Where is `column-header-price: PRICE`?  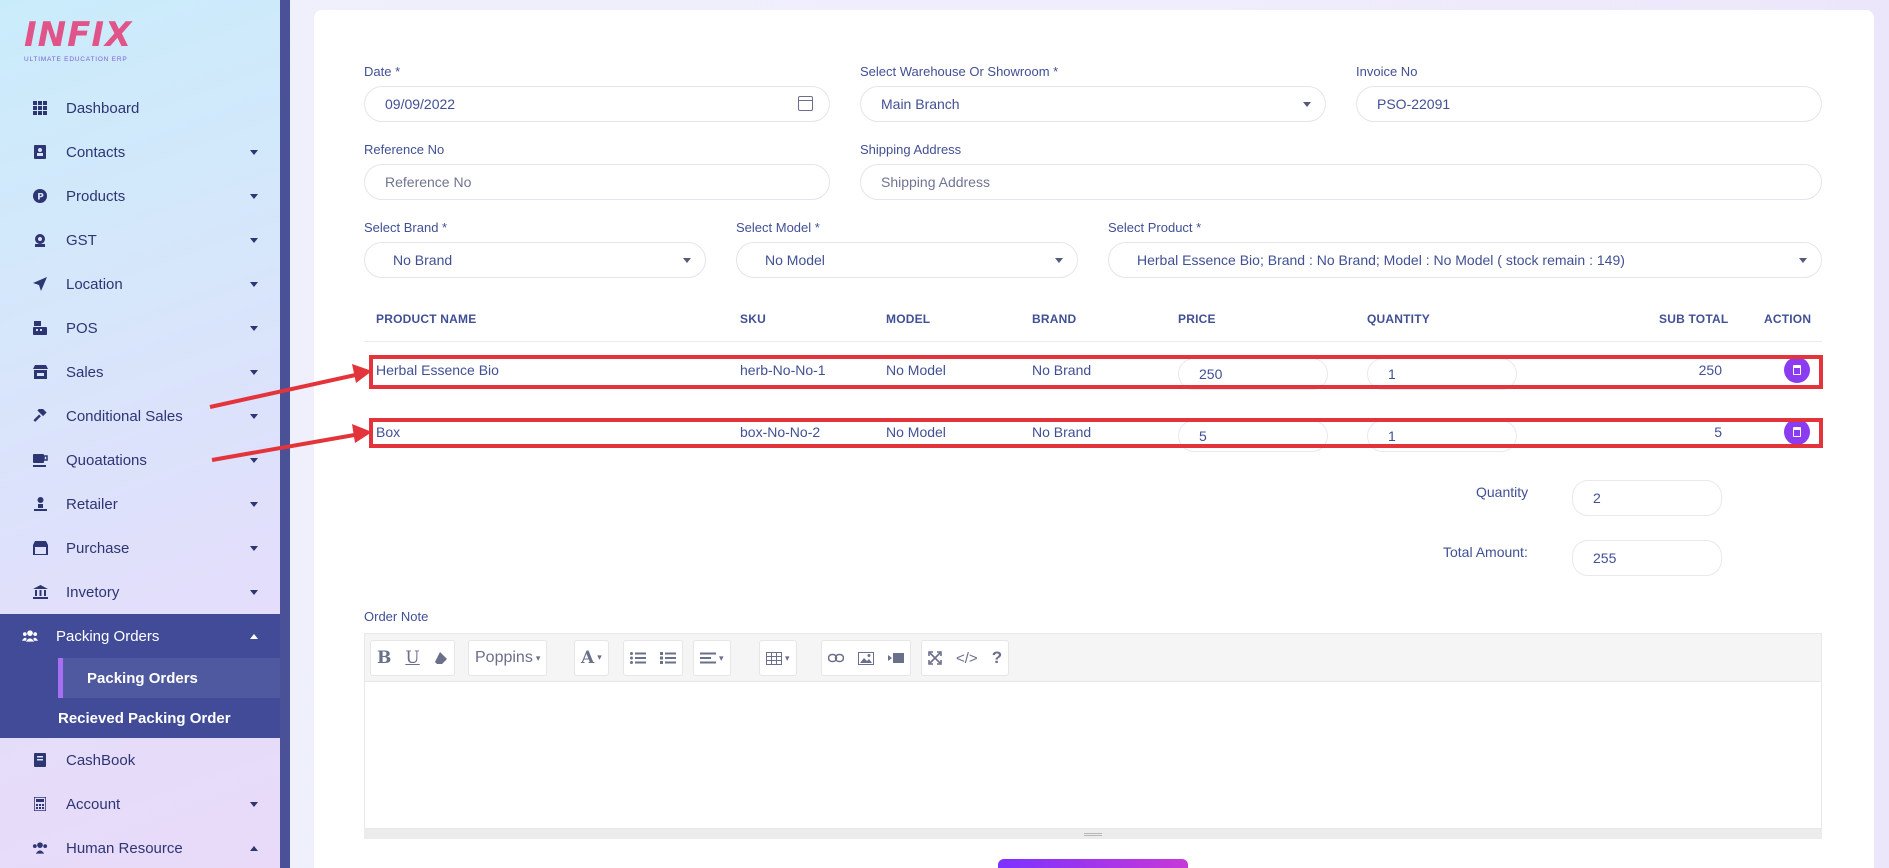
column-header-price: PRICE is located at coordinates (1197, 319).